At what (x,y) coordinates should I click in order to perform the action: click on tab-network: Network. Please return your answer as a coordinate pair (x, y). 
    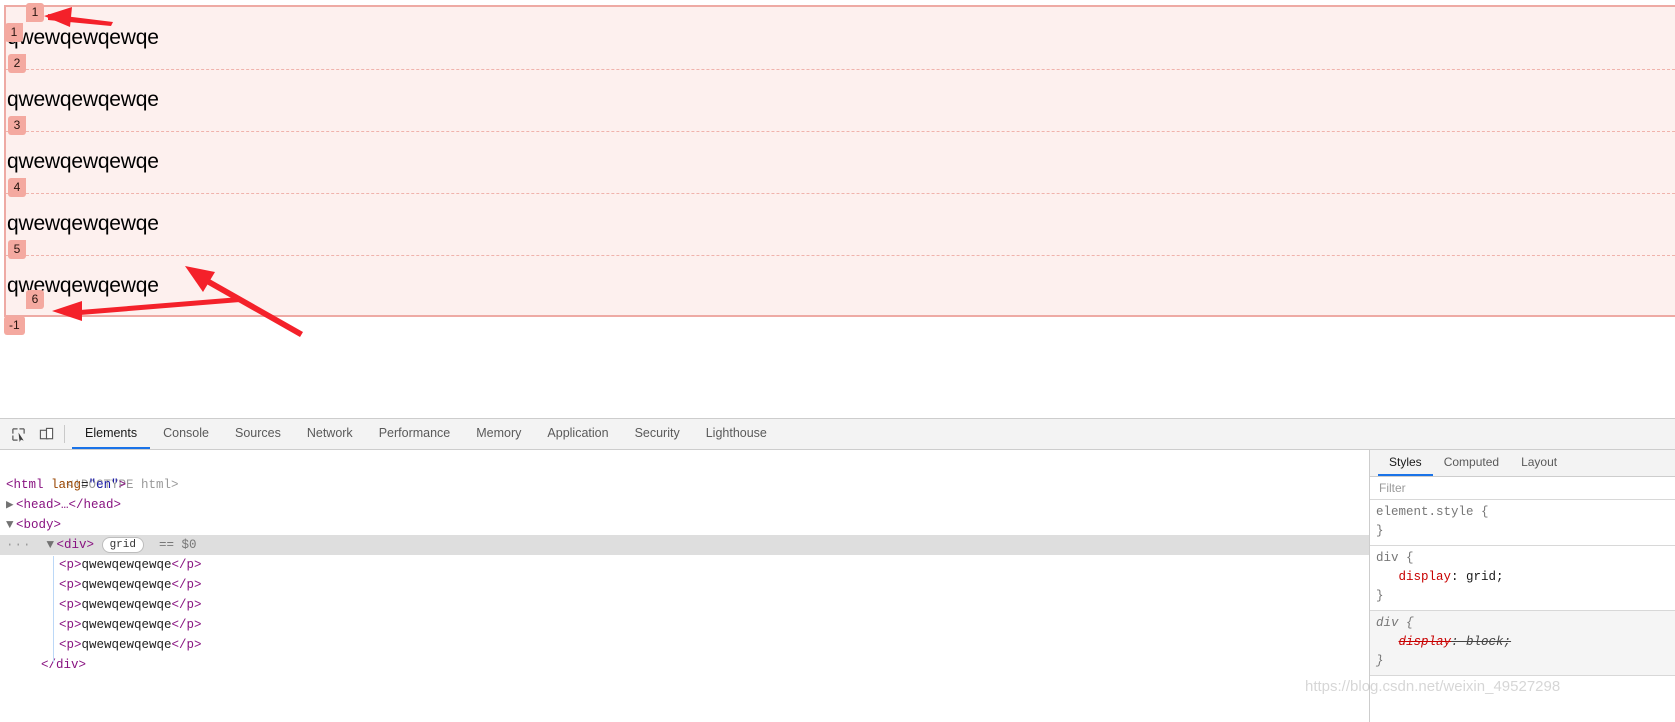
    Looking at the image, I should click on (330, 434).